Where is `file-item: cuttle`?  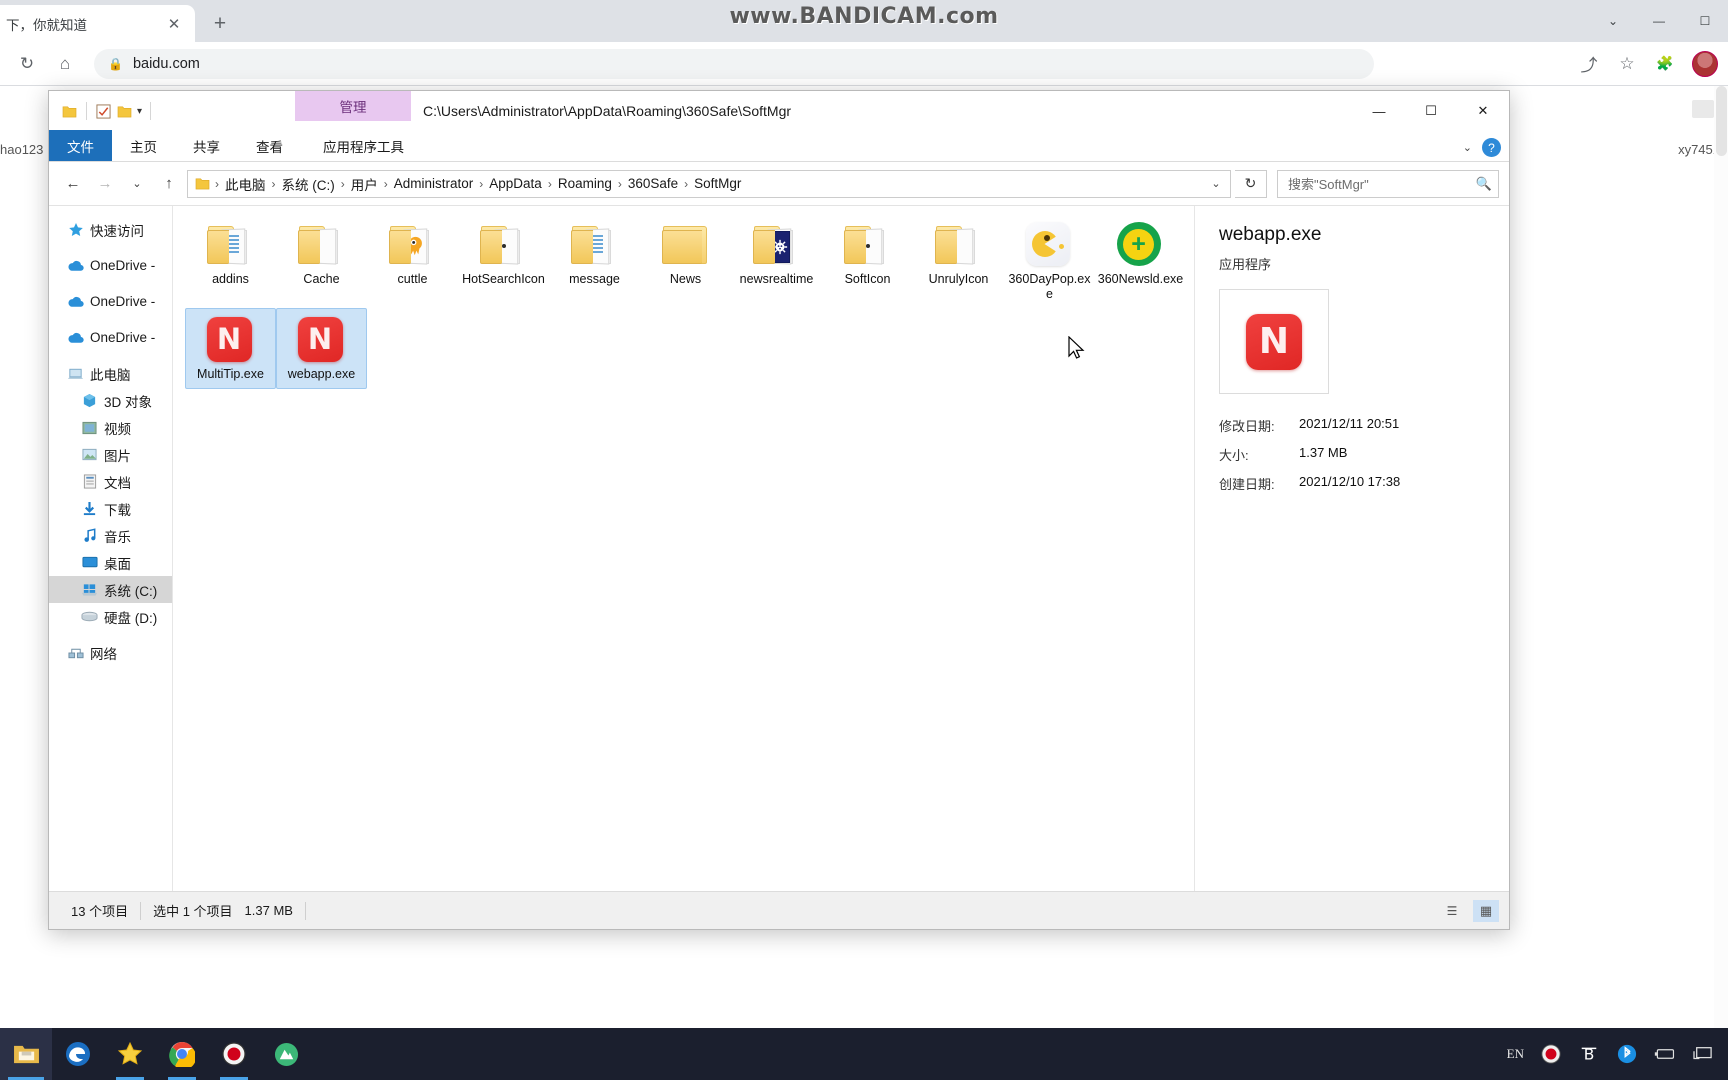
file-item: cuttle is located at coordinates (412, 261).